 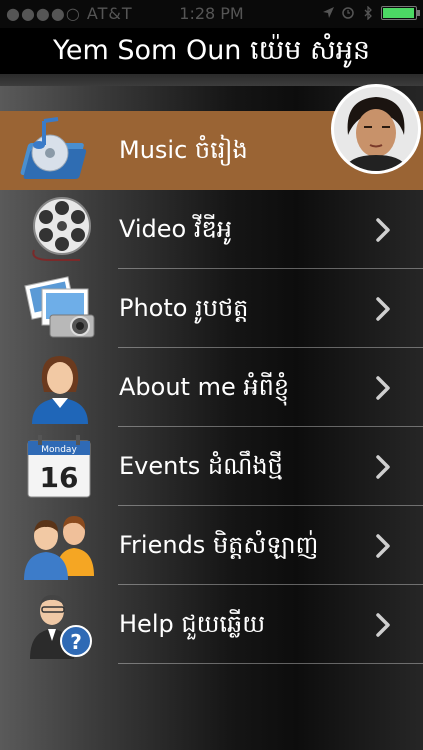 What do you see at coordinates (175, 229) in the screenshot?
I see `menu-item-label: Video វីឌីអូ` at bounding box center [175, 229].